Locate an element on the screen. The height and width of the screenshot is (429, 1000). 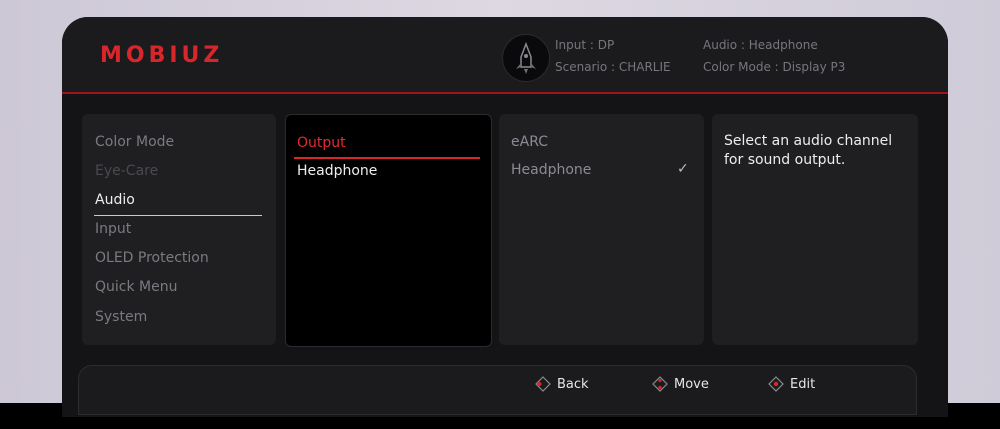
option-earc: eARC is located at coordinates (529, 142).